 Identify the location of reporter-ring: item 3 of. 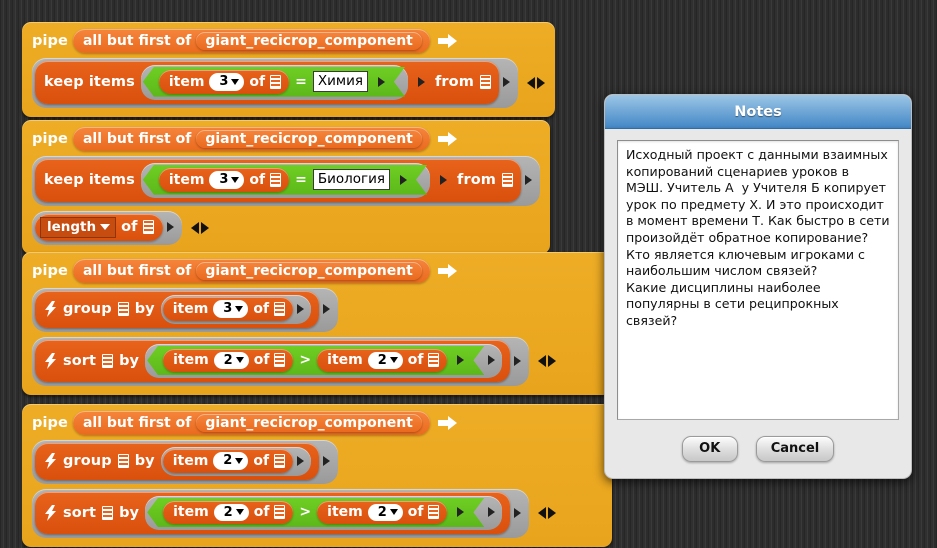
(236, 309).